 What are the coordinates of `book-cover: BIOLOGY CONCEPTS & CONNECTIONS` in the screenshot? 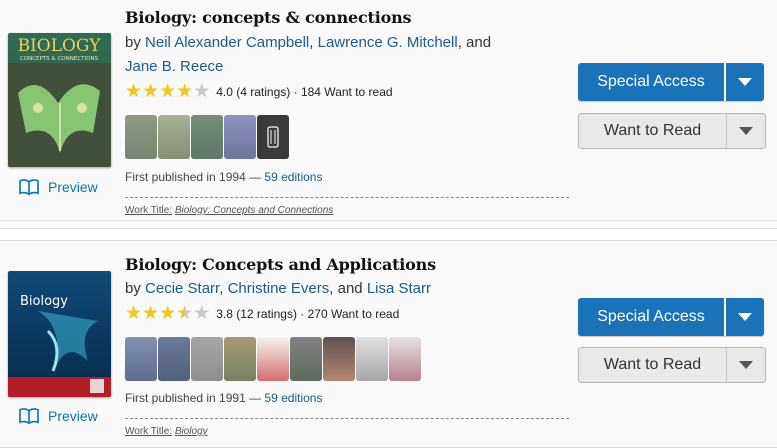 It's located at (59, 100).